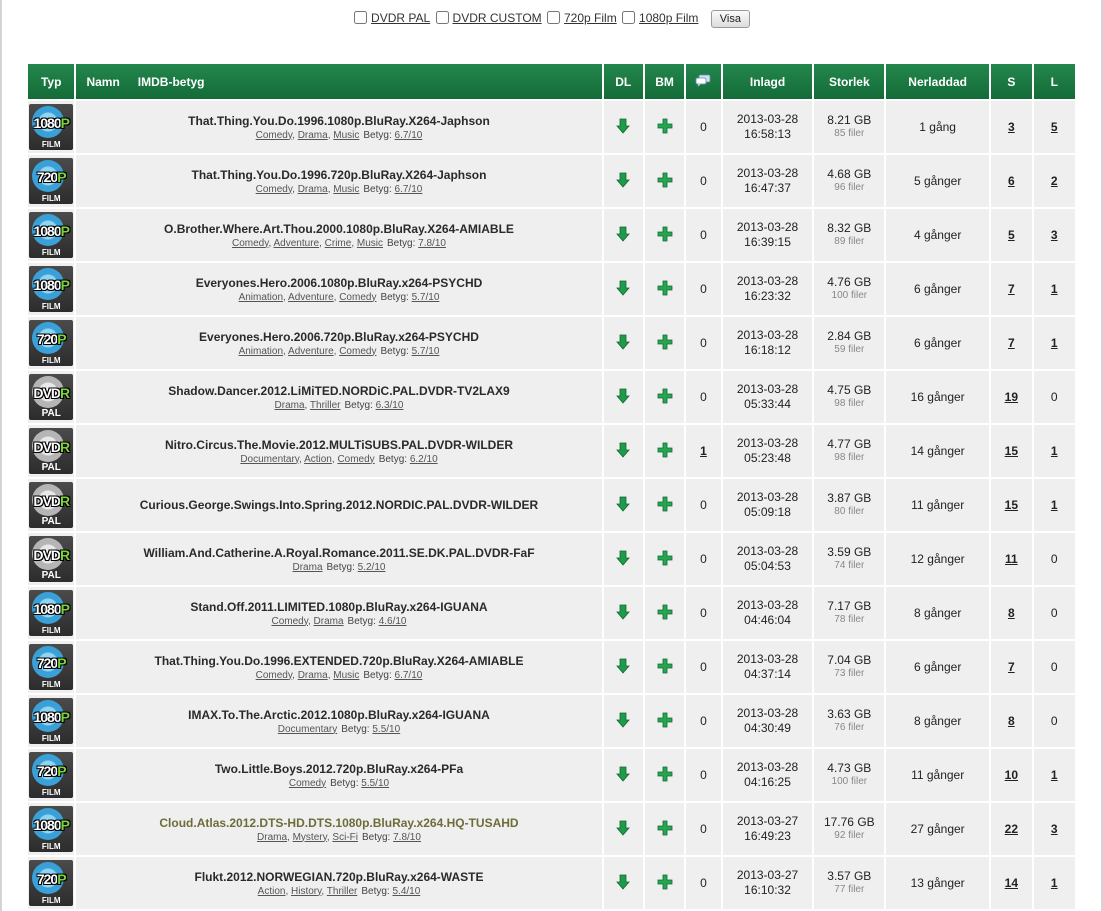  What do you see at coordinates (849, 889) in the screenshot?
I see `file-count: 77 filer` at bounding box center [849, 889].